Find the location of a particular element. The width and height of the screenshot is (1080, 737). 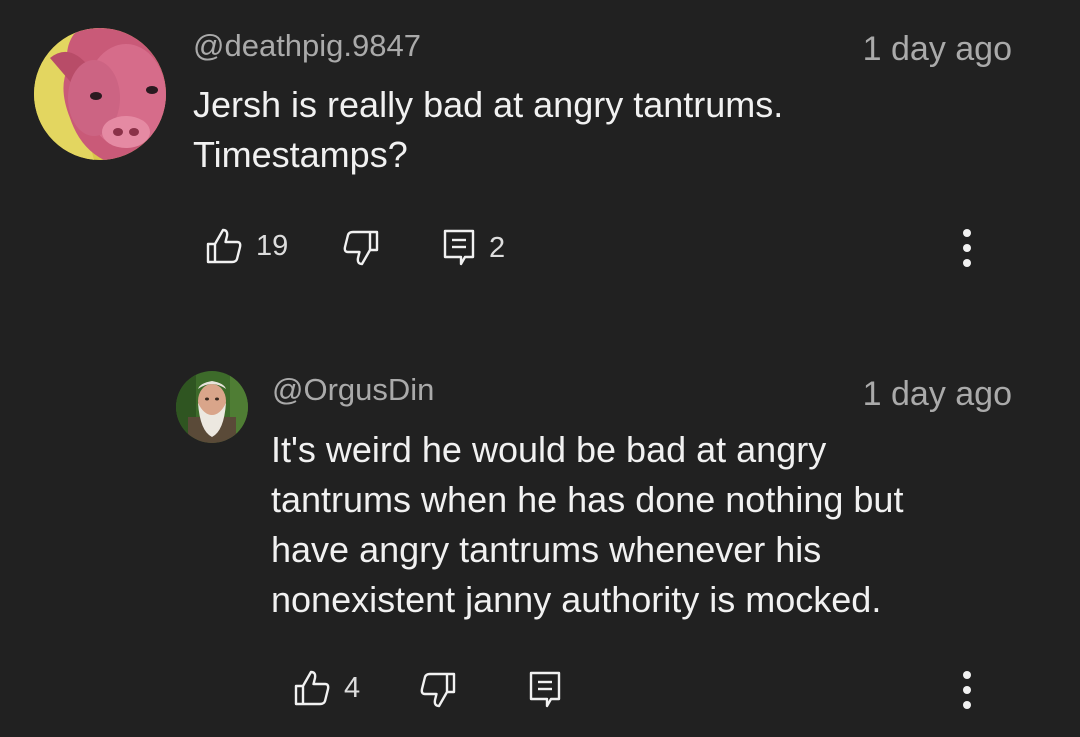

comment-author: @OrgusDin is located at coordinates (353, 389).